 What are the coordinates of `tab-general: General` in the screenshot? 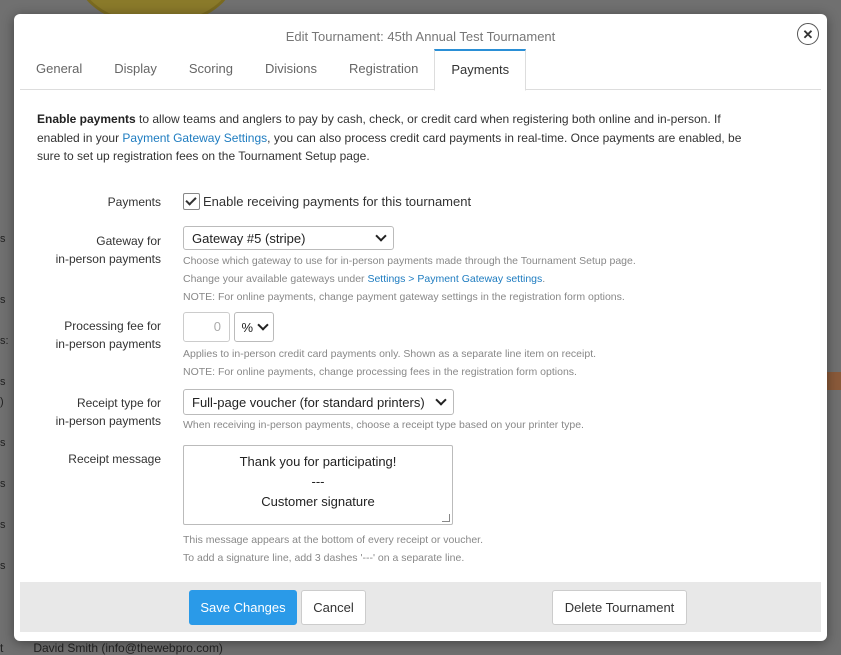 It's located at (59, 69).